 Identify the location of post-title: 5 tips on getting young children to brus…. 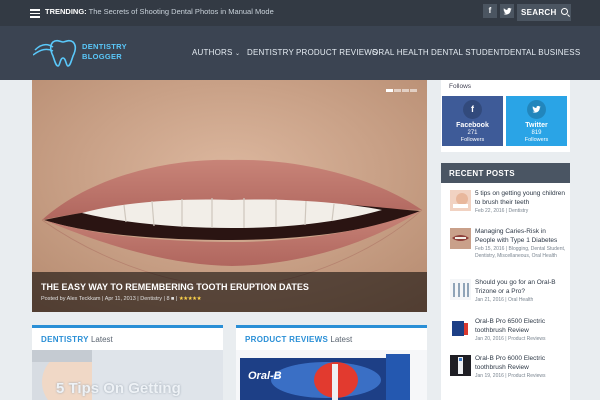
(521, 198).